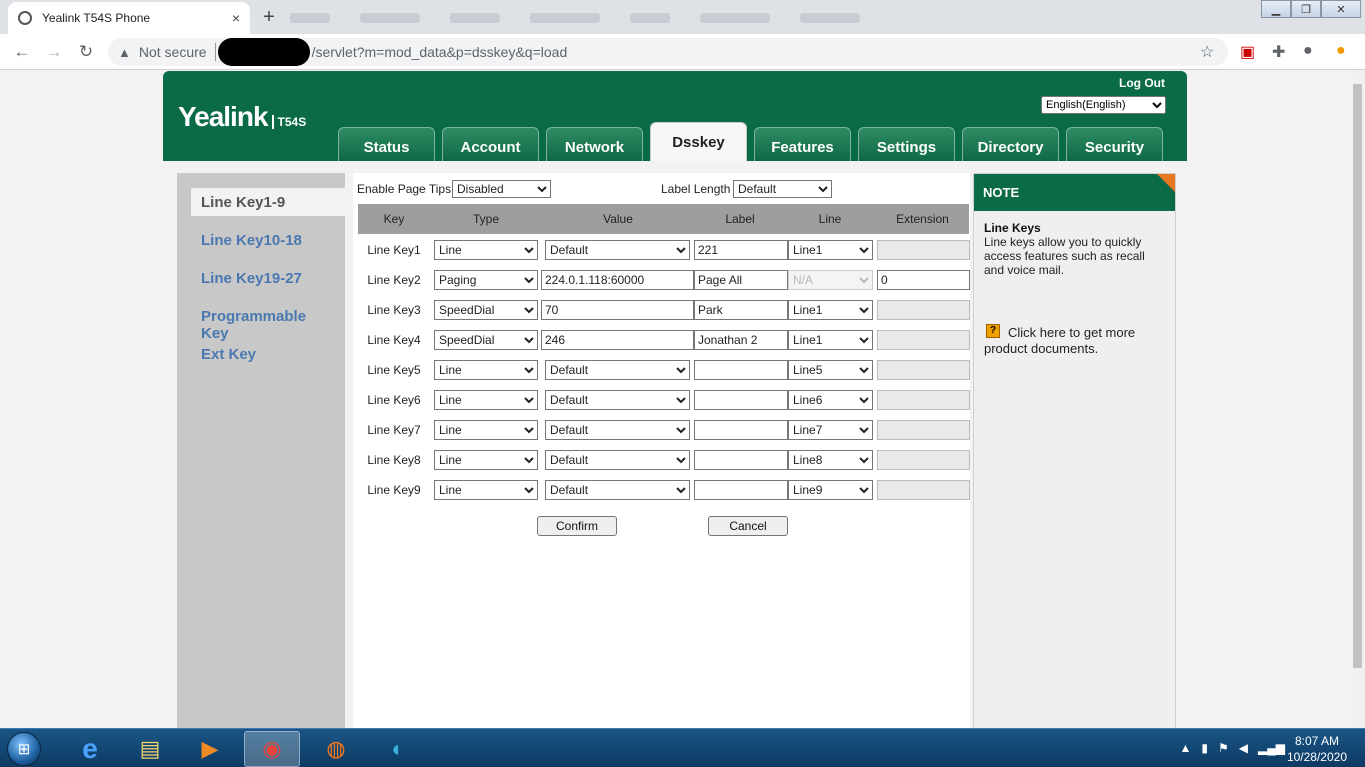 This screenshot has height=767, width=1365. Describe the element at coordinates (1074, 192) in the screenshot. I see `note-heading: NOTE` at that location.